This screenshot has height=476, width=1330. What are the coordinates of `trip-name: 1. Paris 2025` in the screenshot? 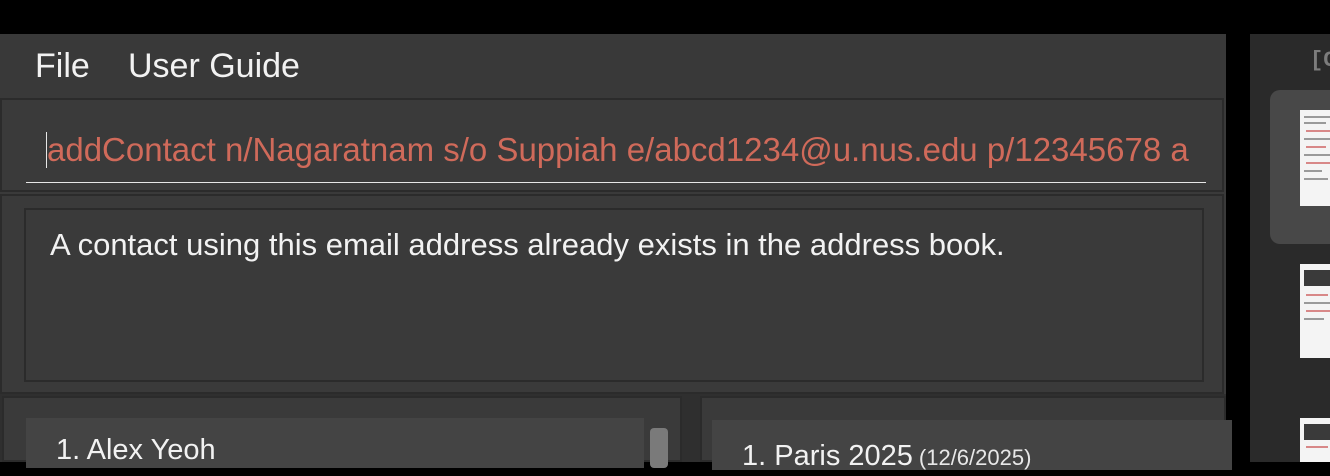 It's located at (827, 456).